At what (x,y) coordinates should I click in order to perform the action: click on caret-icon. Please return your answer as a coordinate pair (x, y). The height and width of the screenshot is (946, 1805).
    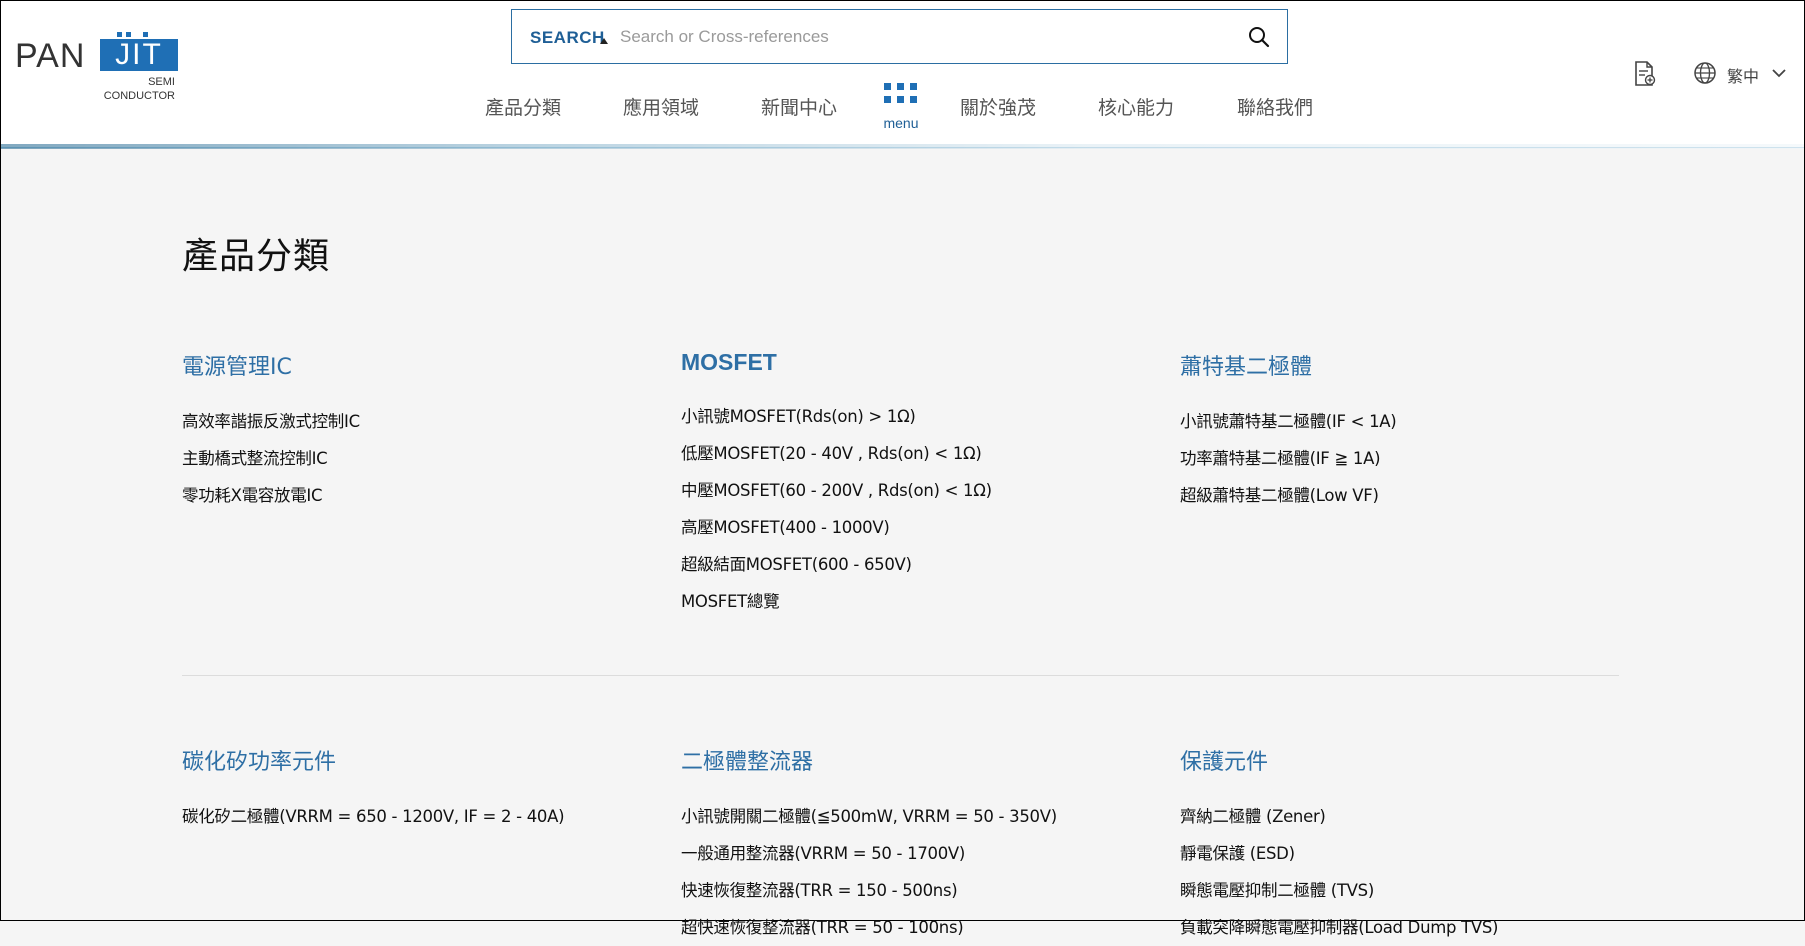
    Looking at the image, I should click on (604, 41).